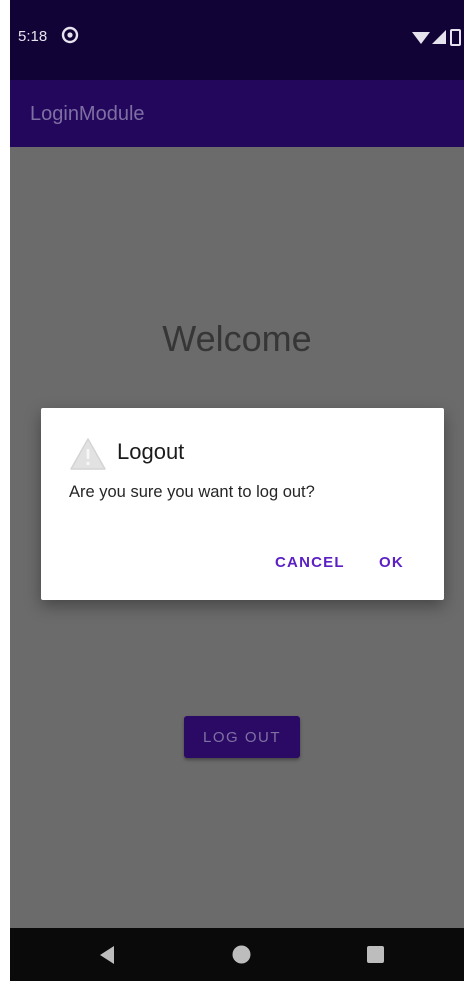  I want to click on wifi-icon, so click(421, 38).